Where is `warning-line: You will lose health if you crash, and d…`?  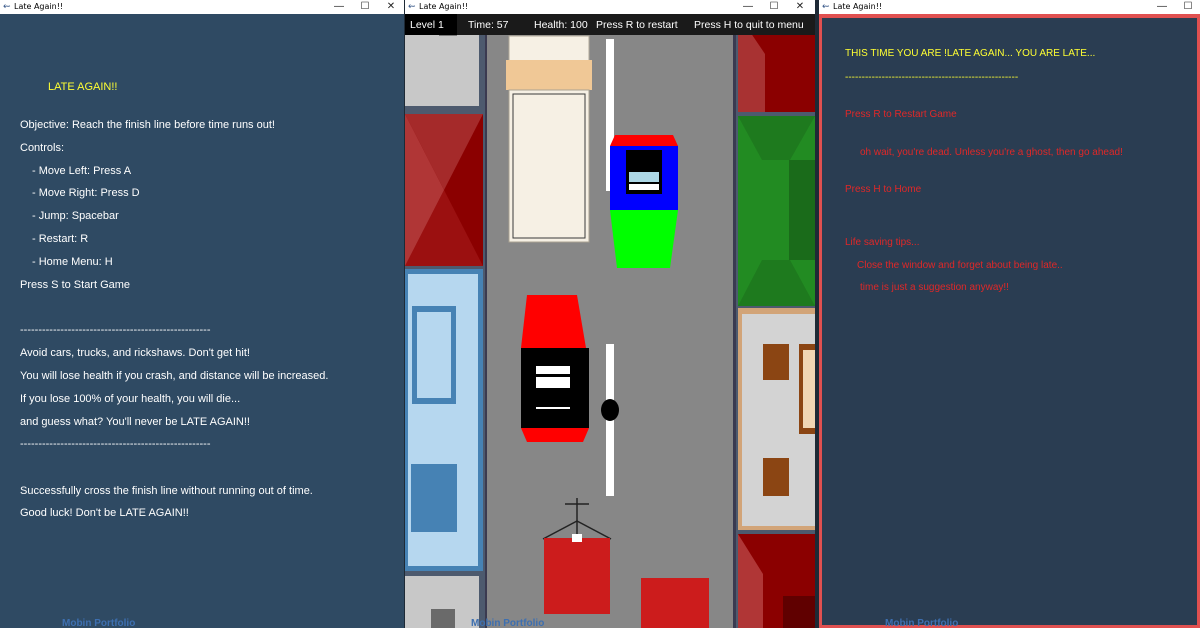
warning-line: You will lose health if you crash, and d… is located at coordinates (174, 376).